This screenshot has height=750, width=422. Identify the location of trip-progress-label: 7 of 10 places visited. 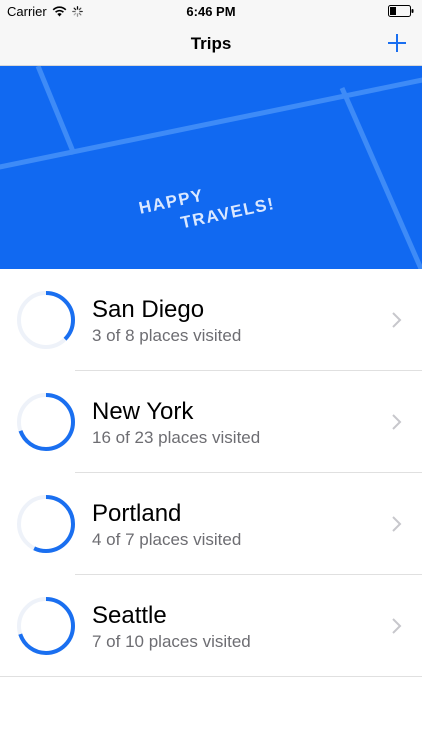
(171, 641).